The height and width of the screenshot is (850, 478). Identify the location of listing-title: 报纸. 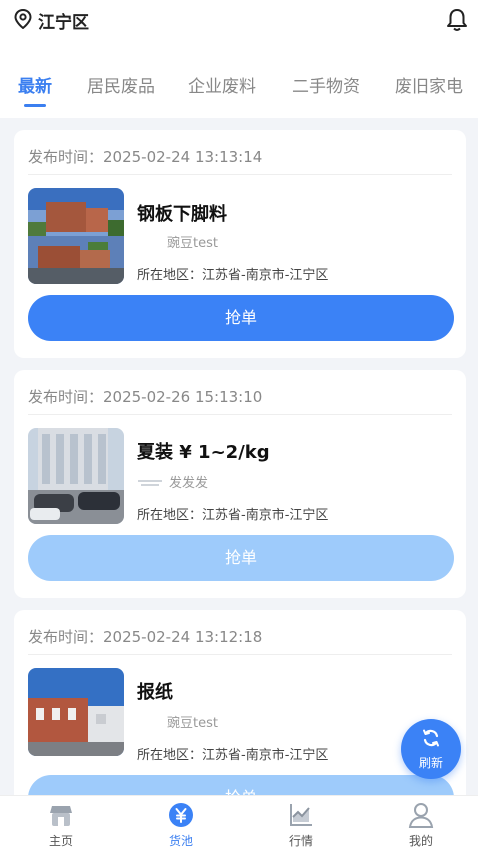
(155, 692).